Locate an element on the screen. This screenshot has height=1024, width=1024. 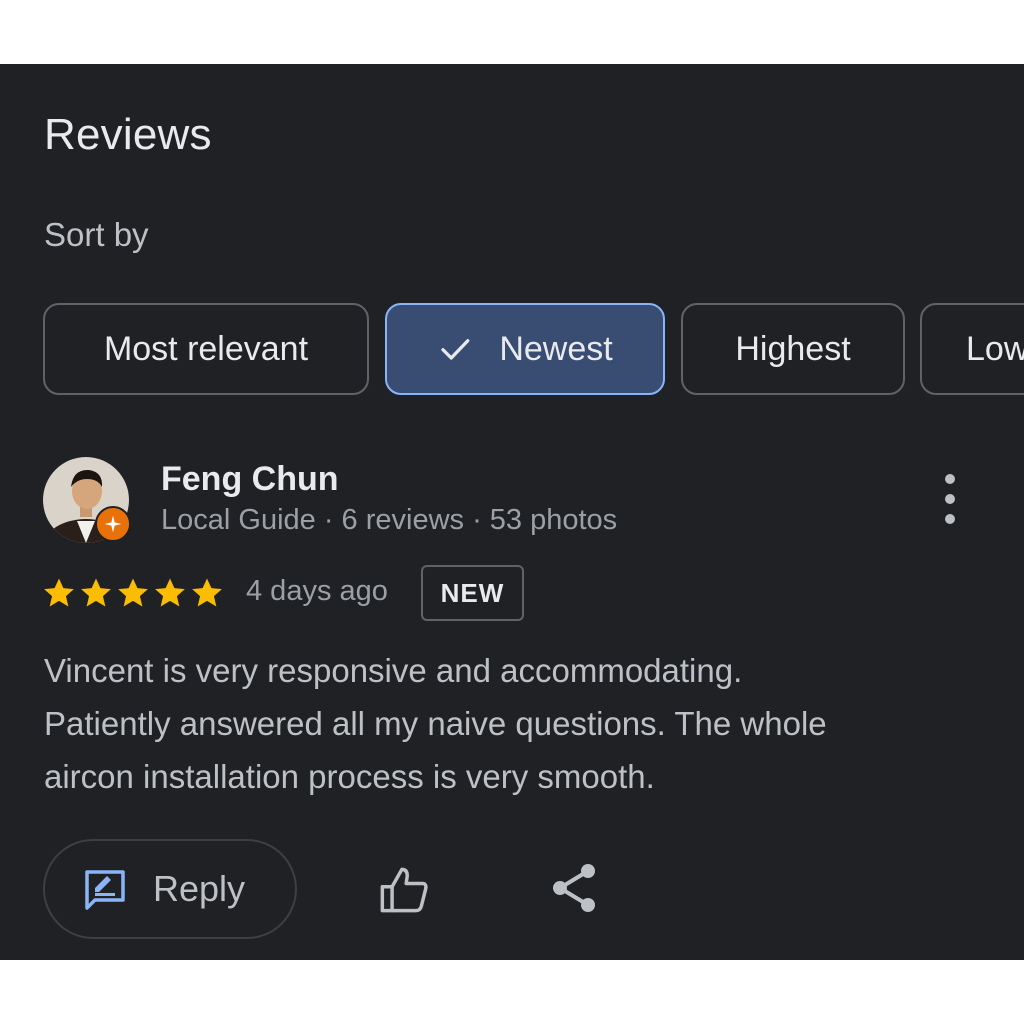
sort-chip-highest: Highest is located at coordinates (793, 349).